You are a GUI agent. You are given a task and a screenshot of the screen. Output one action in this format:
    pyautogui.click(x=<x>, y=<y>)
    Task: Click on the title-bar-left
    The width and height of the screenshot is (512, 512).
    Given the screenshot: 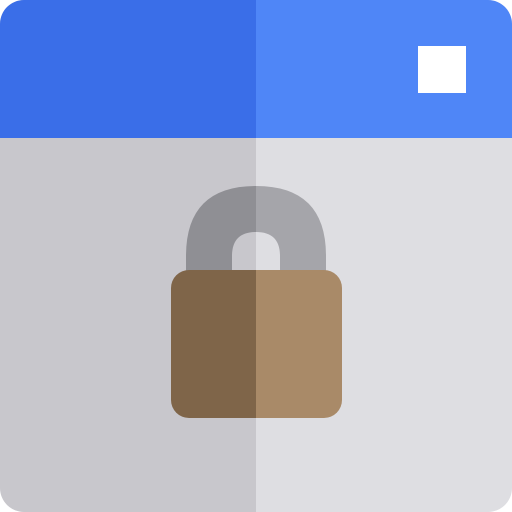 What is the action you would take?
    pyautogui.click(x=128, y=69)
    